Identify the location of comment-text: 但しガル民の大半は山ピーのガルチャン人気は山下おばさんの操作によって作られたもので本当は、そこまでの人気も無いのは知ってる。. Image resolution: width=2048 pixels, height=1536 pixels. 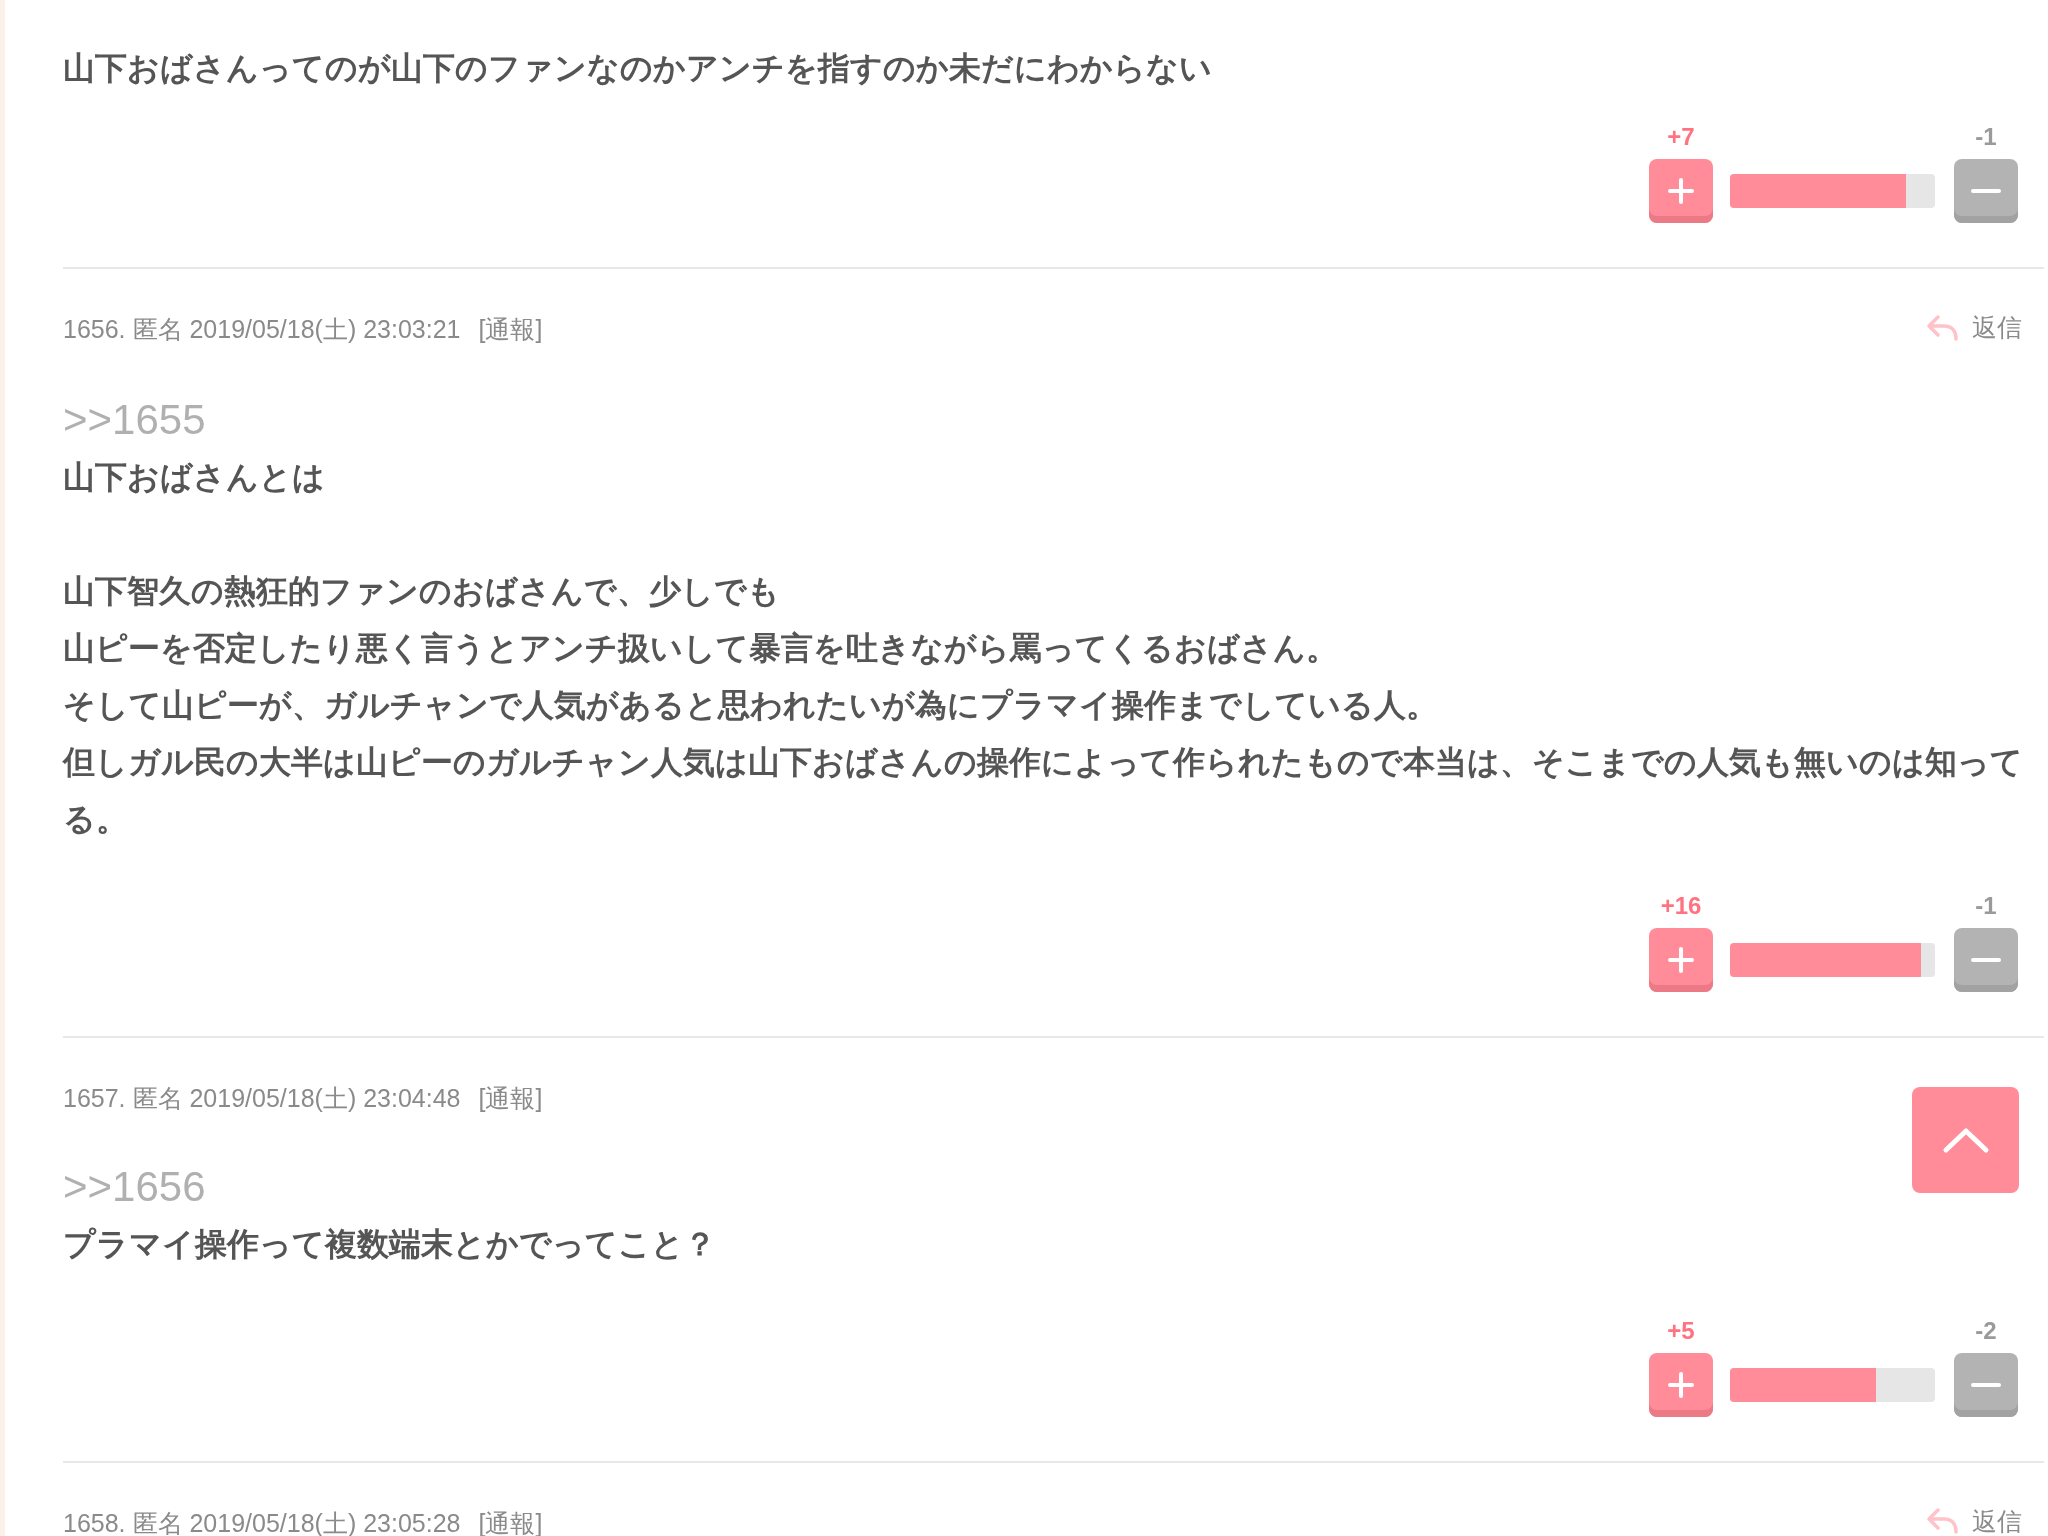
(1043, 790).